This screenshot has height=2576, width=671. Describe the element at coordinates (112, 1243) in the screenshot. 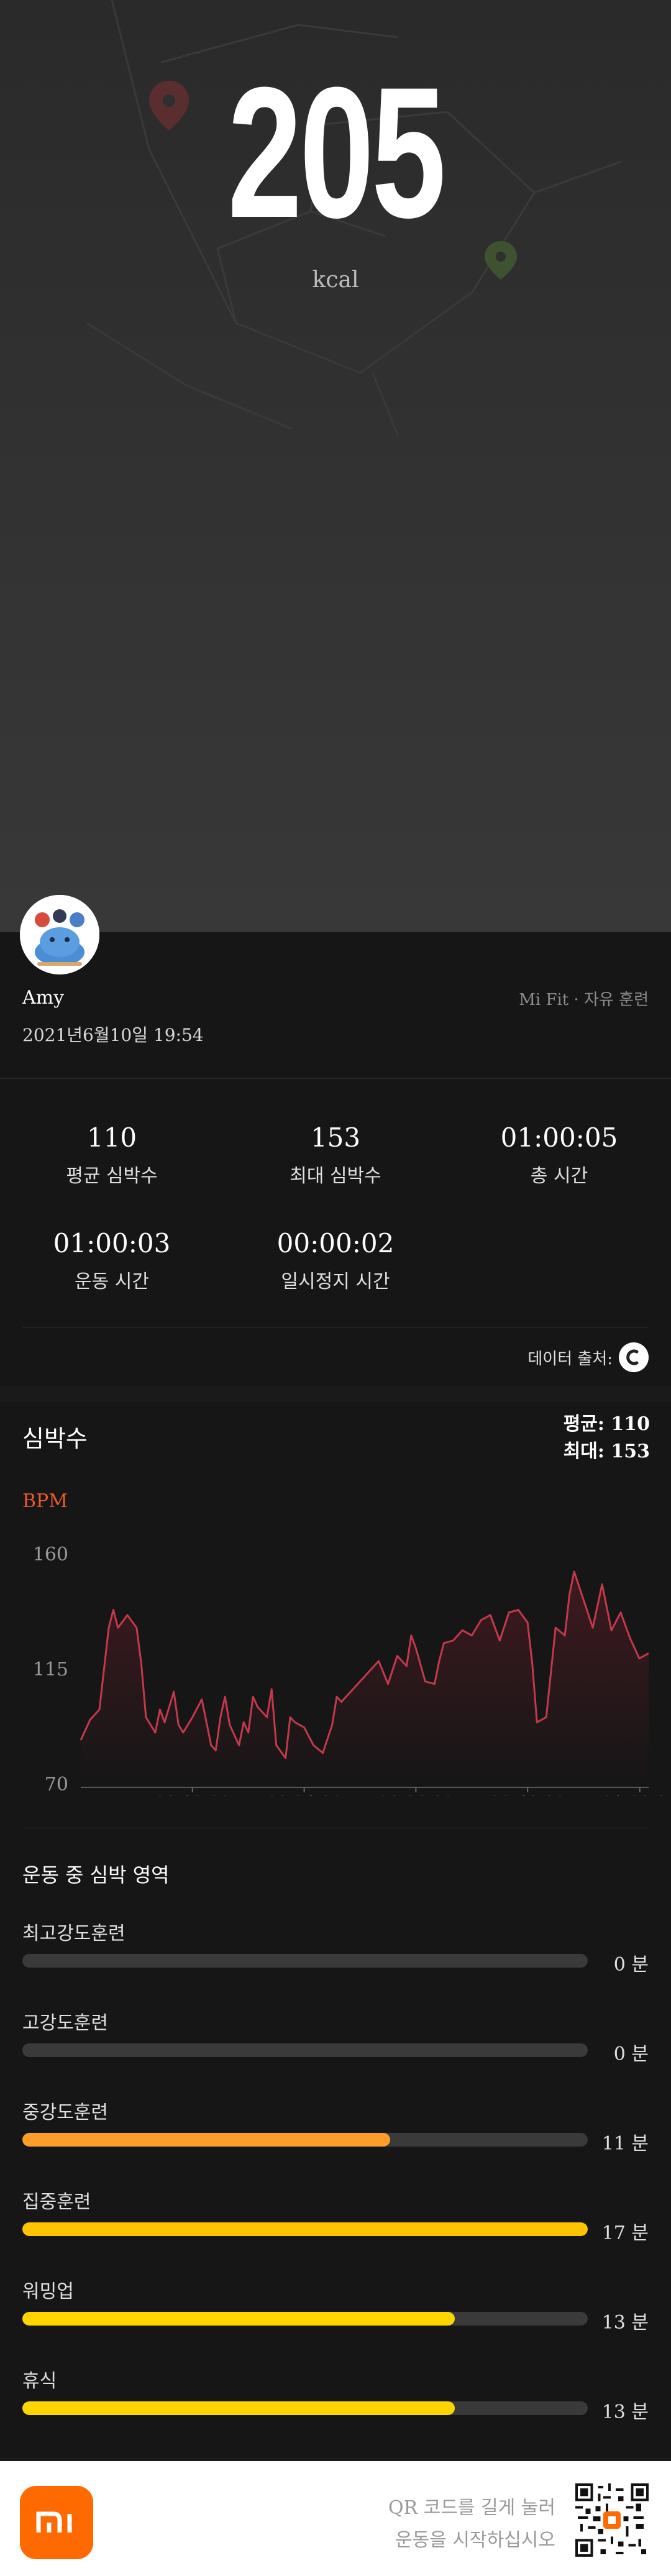

I see `stat-value: 01:00:03` at that location.